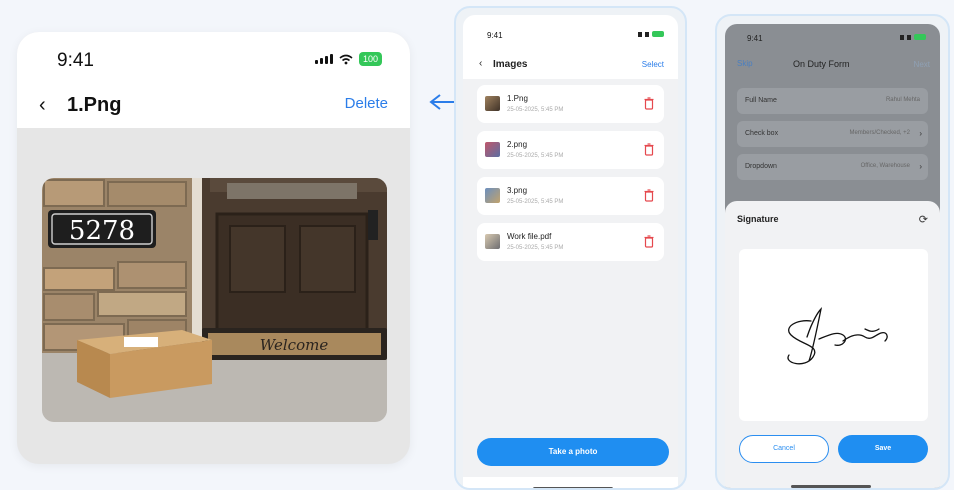  I want to click on field-value: Office, Warehouse, so click(885, 166).